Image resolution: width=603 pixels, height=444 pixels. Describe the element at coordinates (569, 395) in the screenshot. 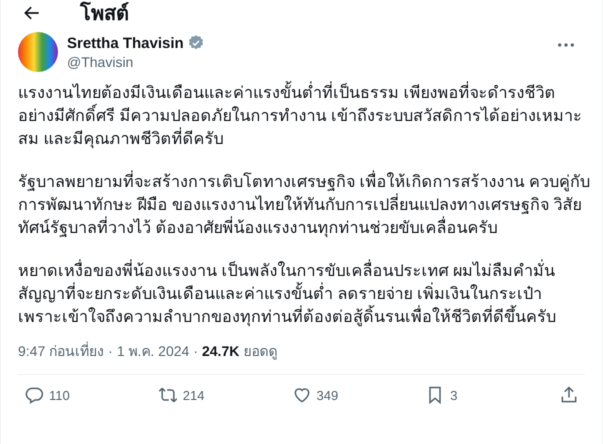

I see `share-icon` at that location.